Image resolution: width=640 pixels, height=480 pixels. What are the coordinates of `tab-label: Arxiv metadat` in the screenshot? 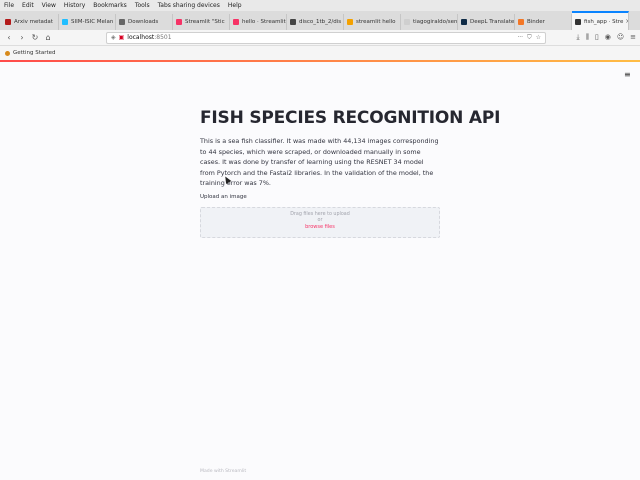 It's located at (33, 22).